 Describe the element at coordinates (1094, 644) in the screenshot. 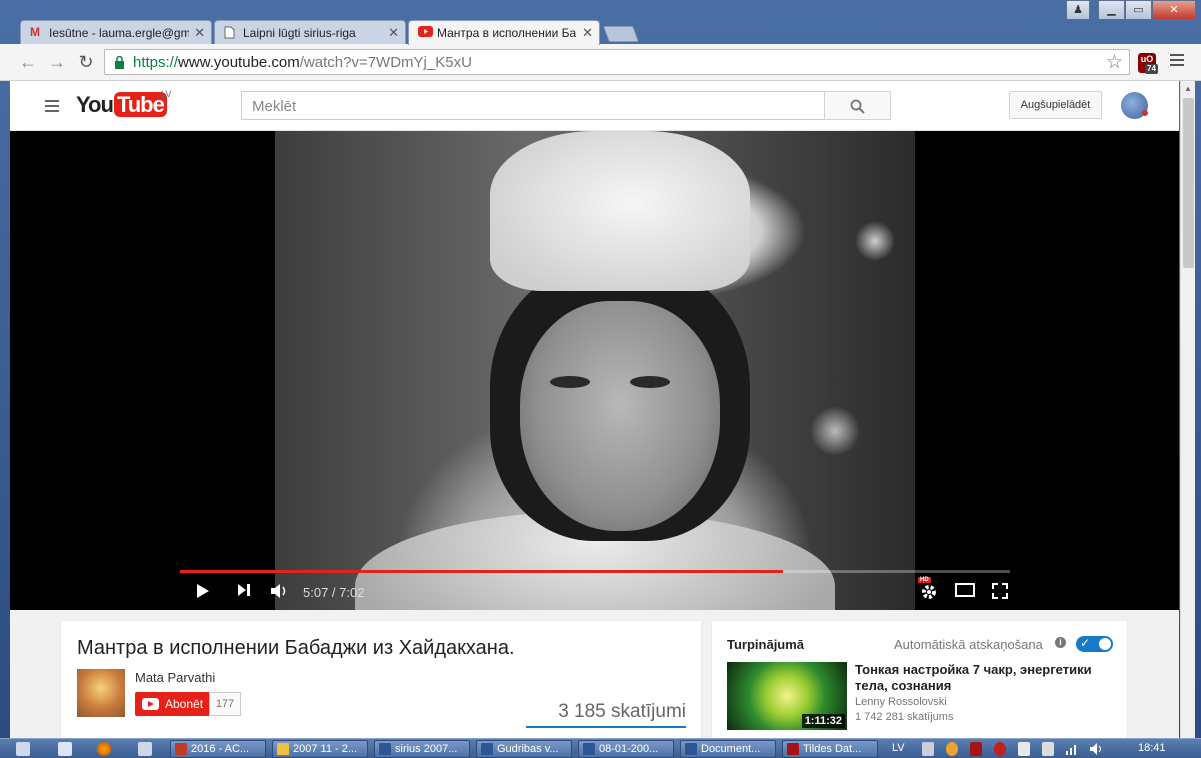

I see `autoplay-toggle: ✓` at that location.